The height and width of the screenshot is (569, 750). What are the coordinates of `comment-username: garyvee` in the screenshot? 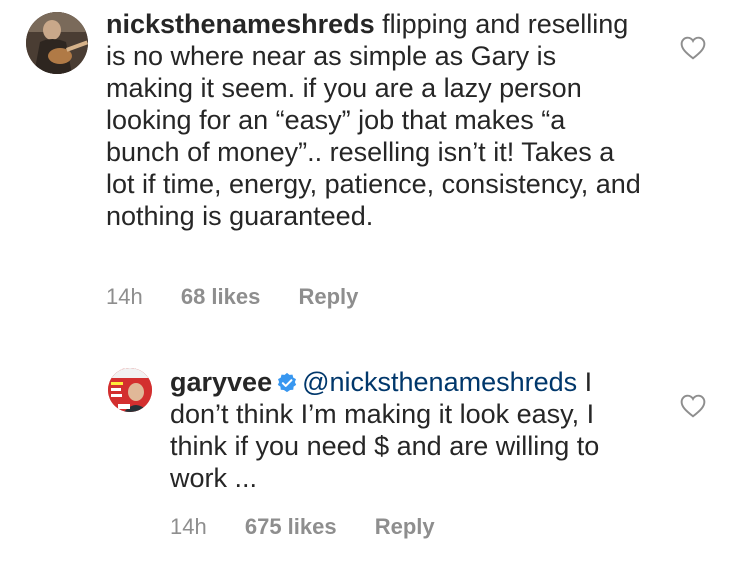 It's located at (221, 382).